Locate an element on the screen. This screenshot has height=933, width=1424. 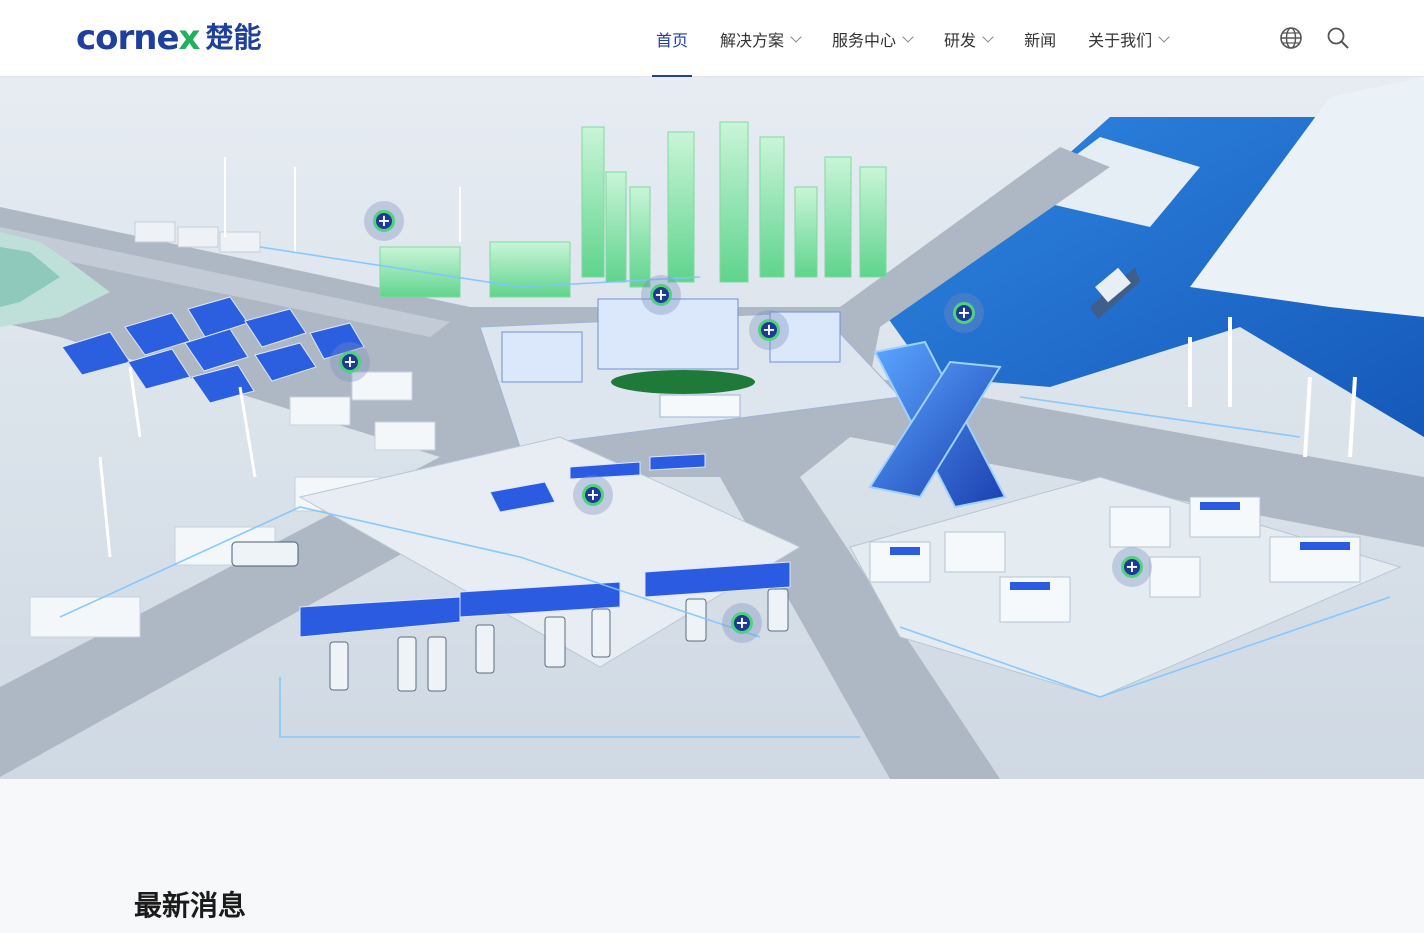
cornex-logo: cornex 楚能 is located at coordinates (169, 38).